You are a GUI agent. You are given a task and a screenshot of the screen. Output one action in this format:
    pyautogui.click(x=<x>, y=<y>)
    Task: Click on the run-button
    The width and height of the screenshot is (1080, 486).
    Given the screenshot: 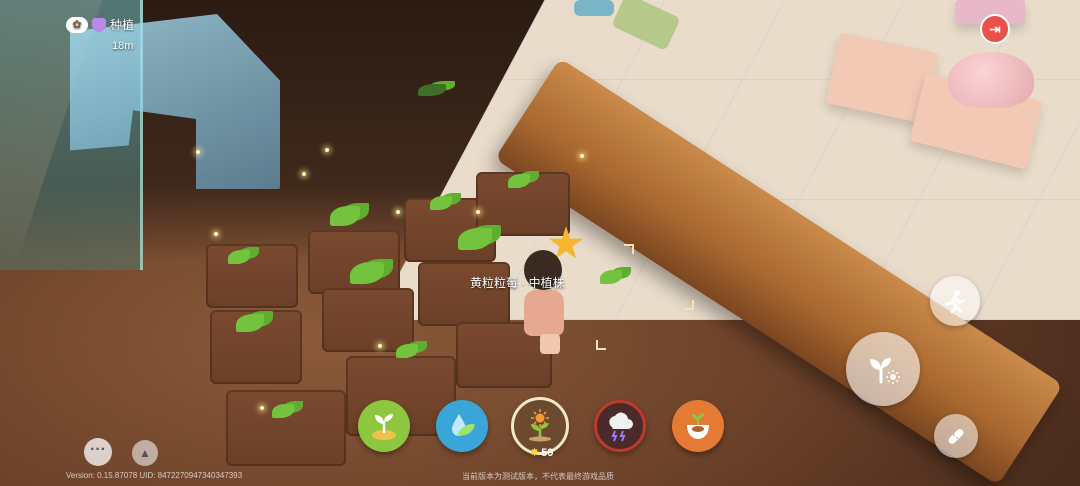 What is the action you would take?
    pyautogui.click(x=955, y=301)
    